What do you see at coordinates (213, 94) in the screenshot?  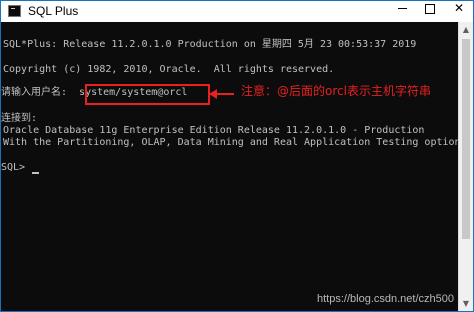 I see `annotation-arrow-icon` at bounding box center [213, 94].